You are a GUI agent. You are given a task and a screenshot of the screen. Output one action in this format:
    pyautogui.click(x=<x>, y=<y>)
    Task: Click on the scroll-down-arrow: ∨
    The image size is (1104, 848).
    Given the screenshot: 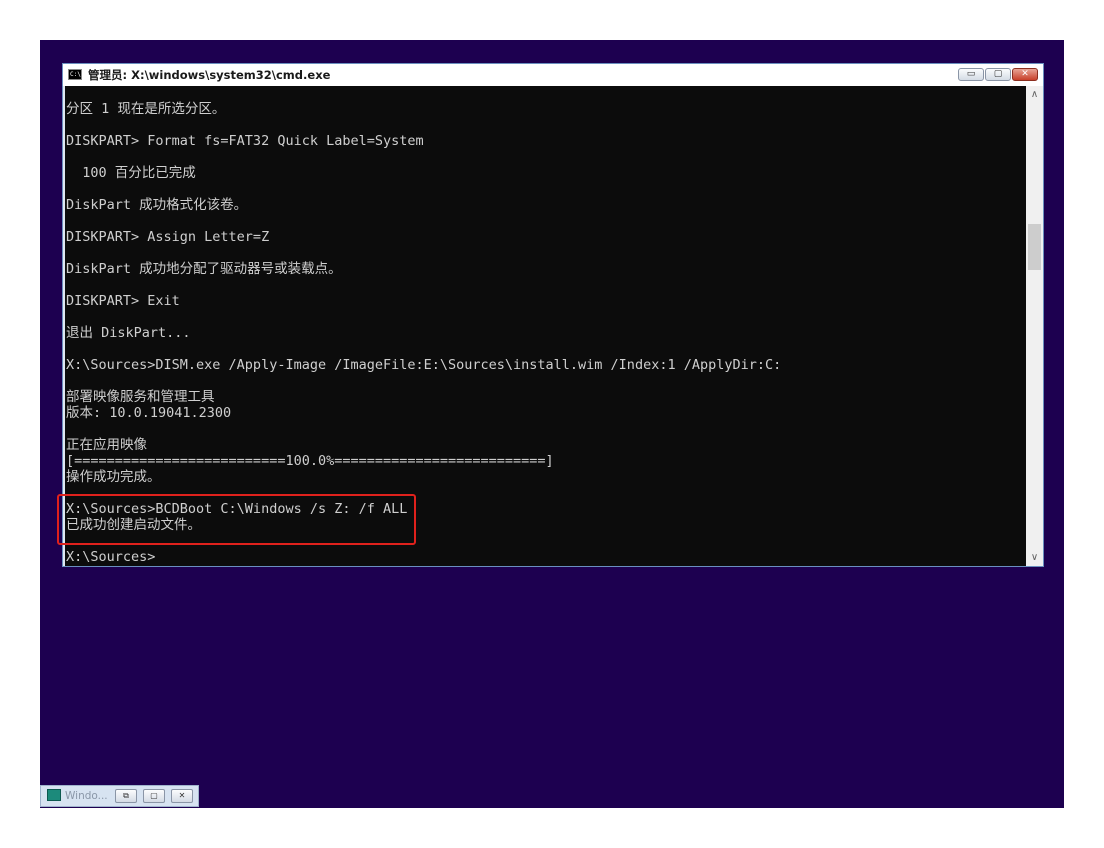 What is the action you would take?
    pyautogui.click(x=1034, y=557)
    